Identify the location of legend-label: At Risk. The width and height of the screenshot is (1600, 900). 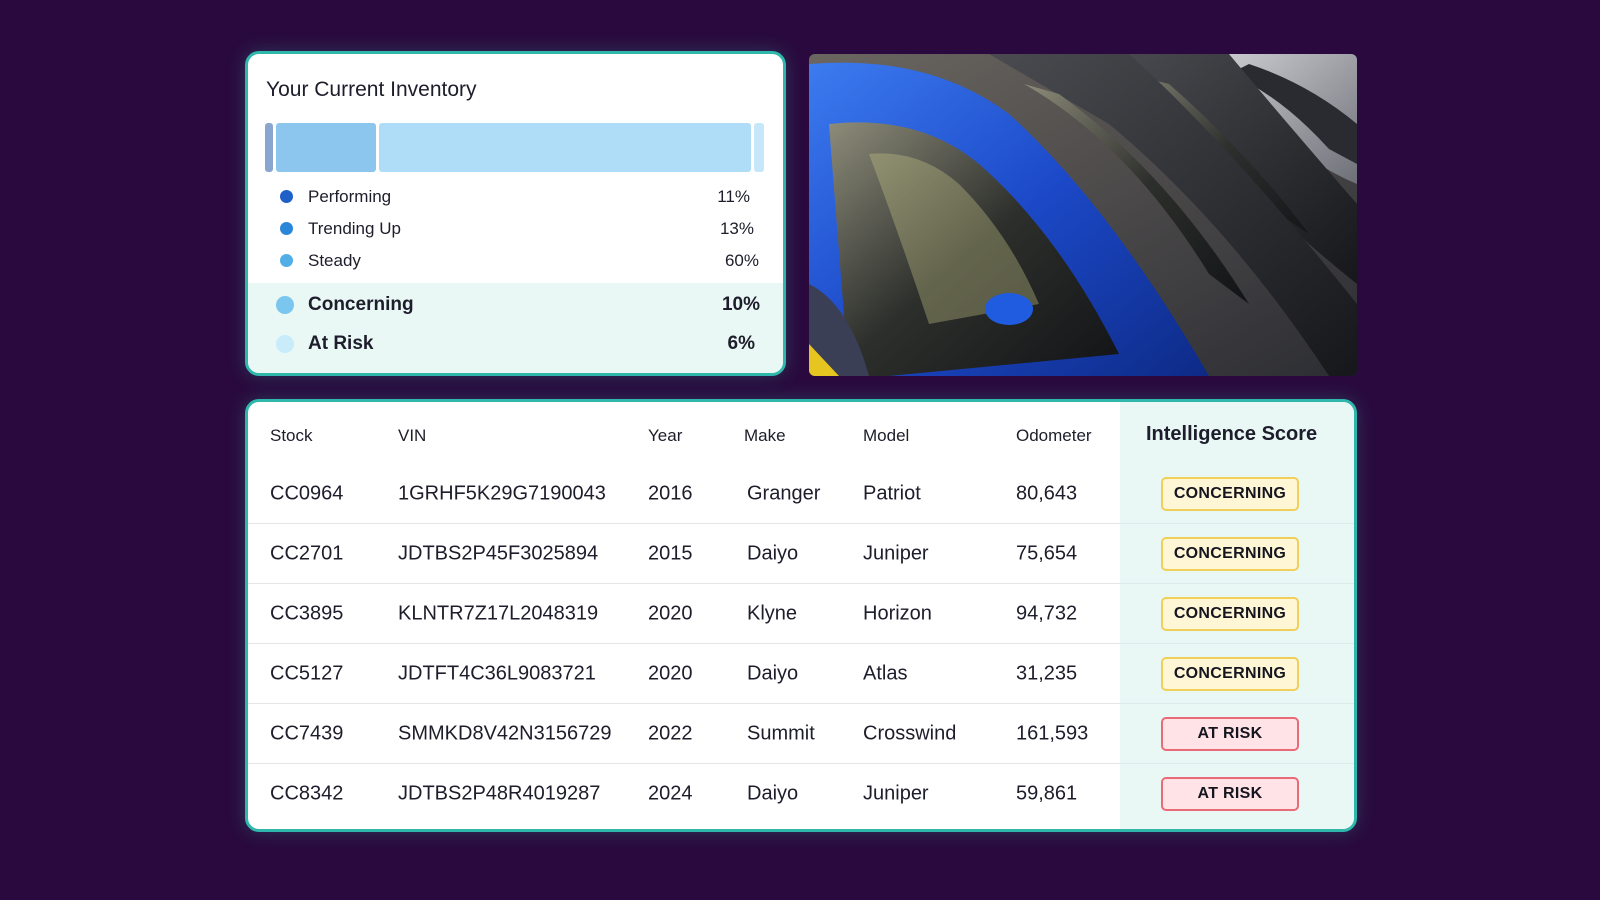
(341, 343).